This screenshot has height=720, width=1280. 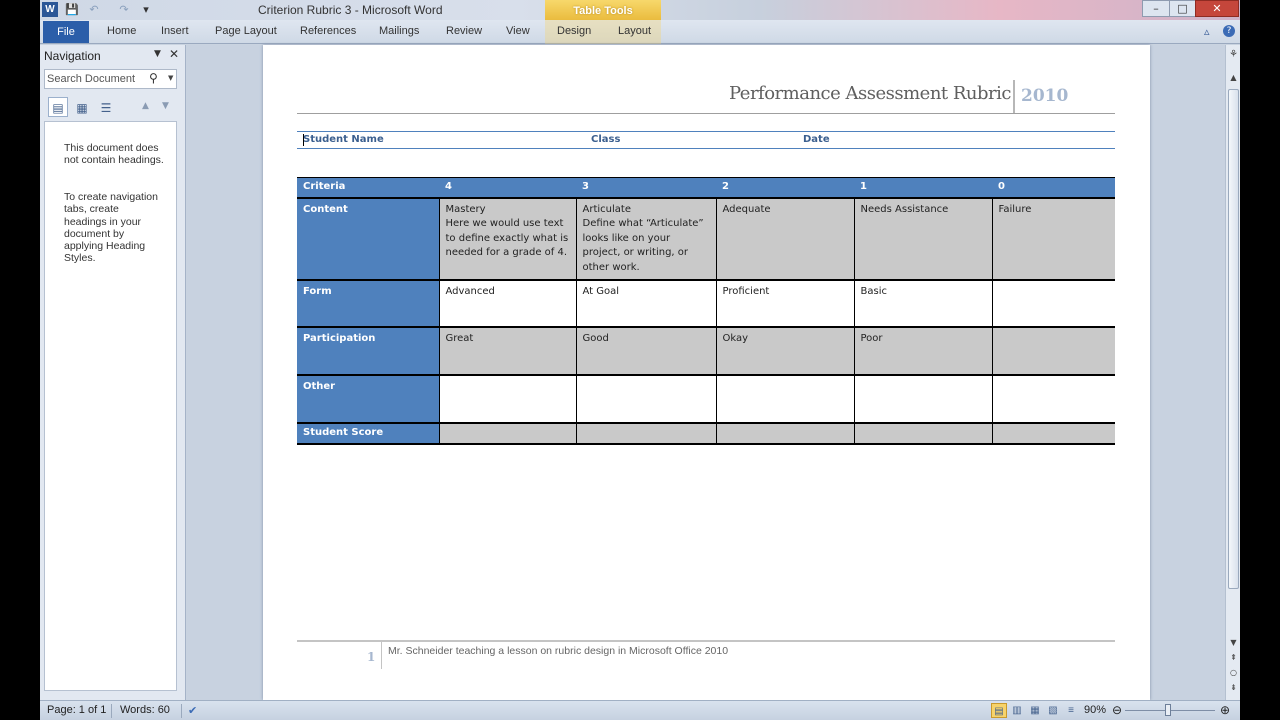 I want to click on info-rule-bottom, so click(x=706, y=148).